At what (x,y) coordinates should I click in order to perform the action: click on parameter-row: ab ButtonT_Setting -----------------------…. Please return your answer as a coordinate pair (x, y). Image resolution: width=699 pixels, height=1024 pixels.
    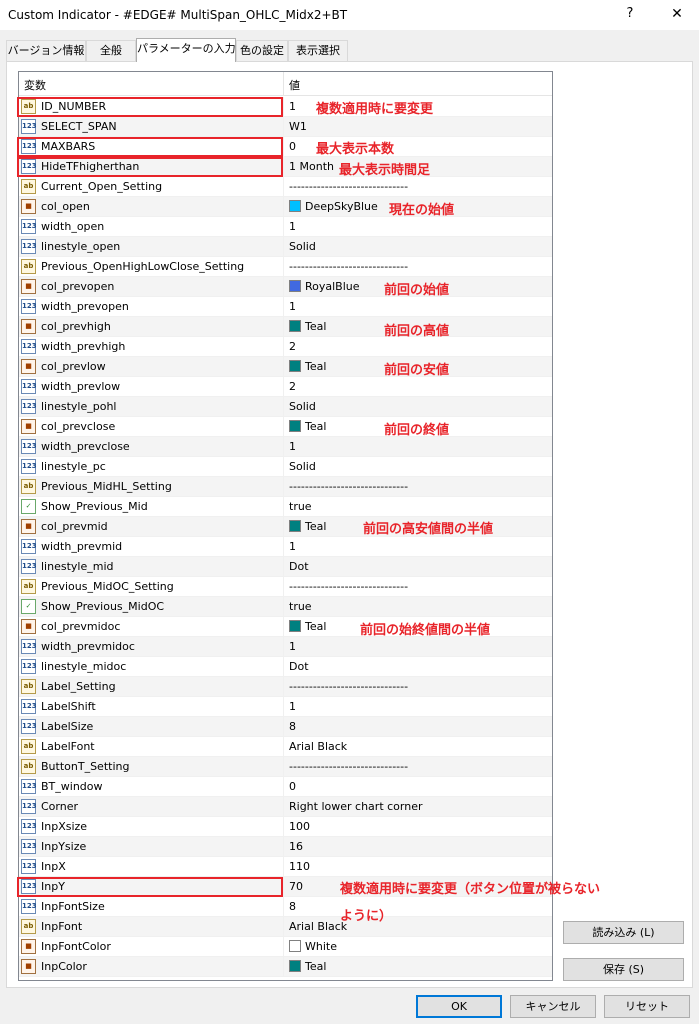
    Looking at the image, I should click on (285, 767).